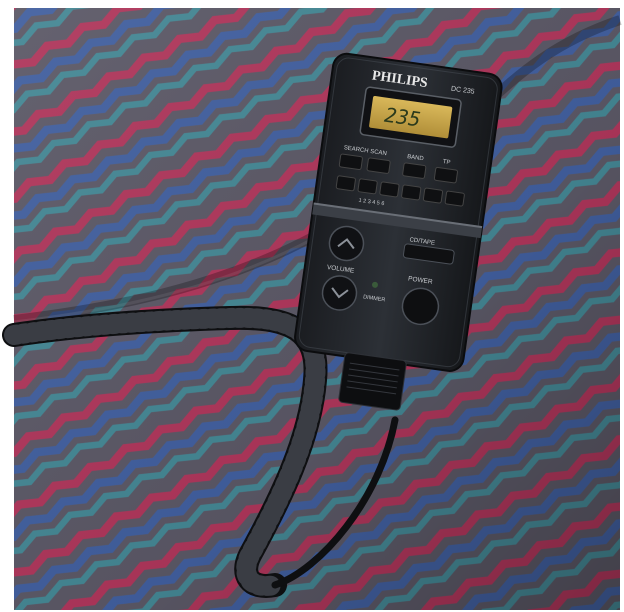 This screenshot has height=612, width=624. Describe the element at coordinates (414, 170) in the screenshot. I see `band-button` at that location.